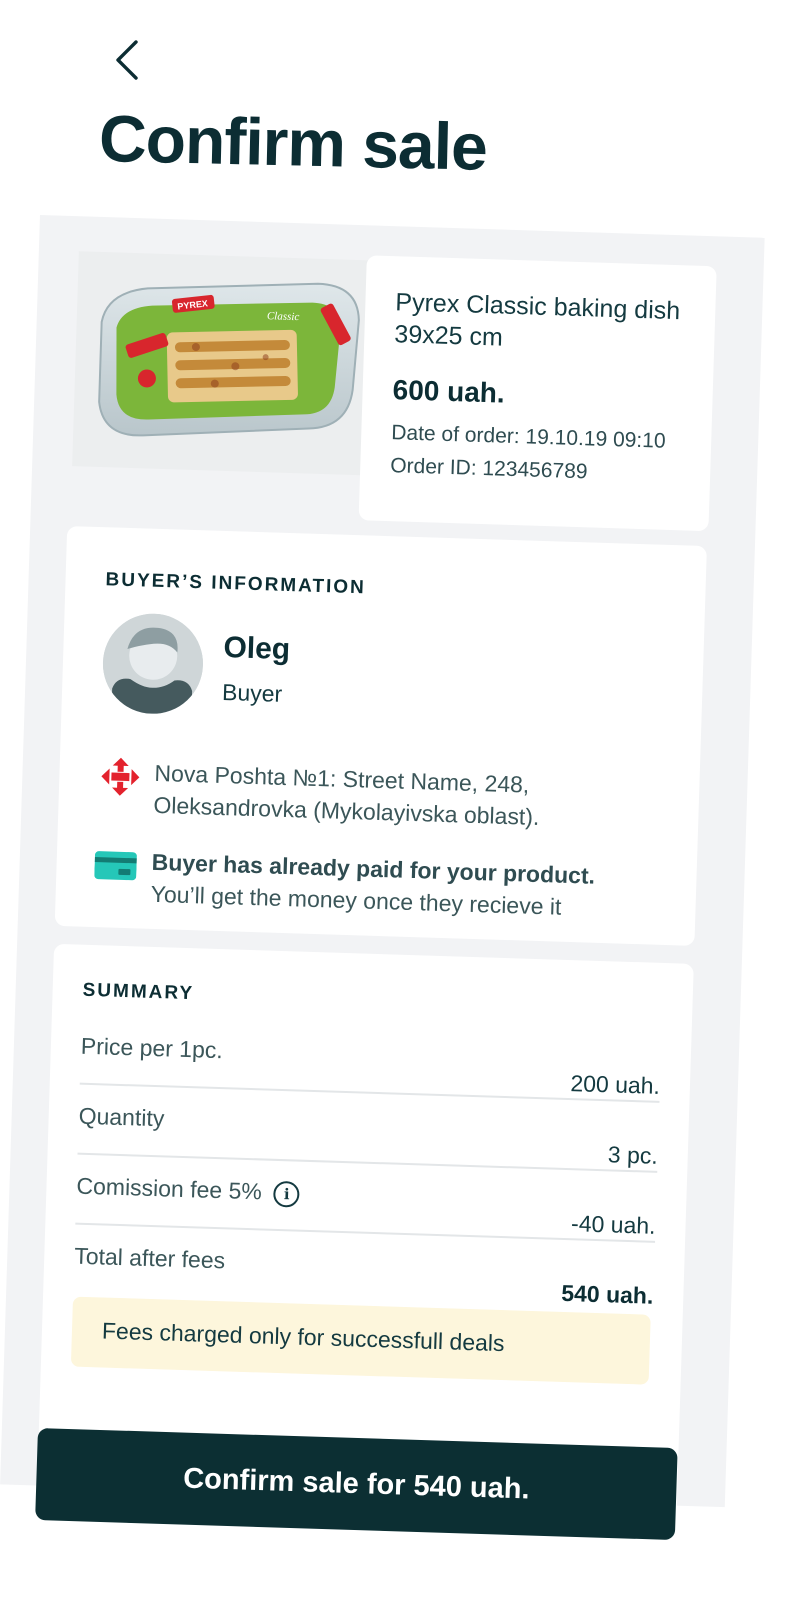 This screenshot has height=1610, width=797. Describe the element at coordinates (528, 437) in the screenshot. I see `order-date: Date of order: 19.10.19 09:10` at that location.